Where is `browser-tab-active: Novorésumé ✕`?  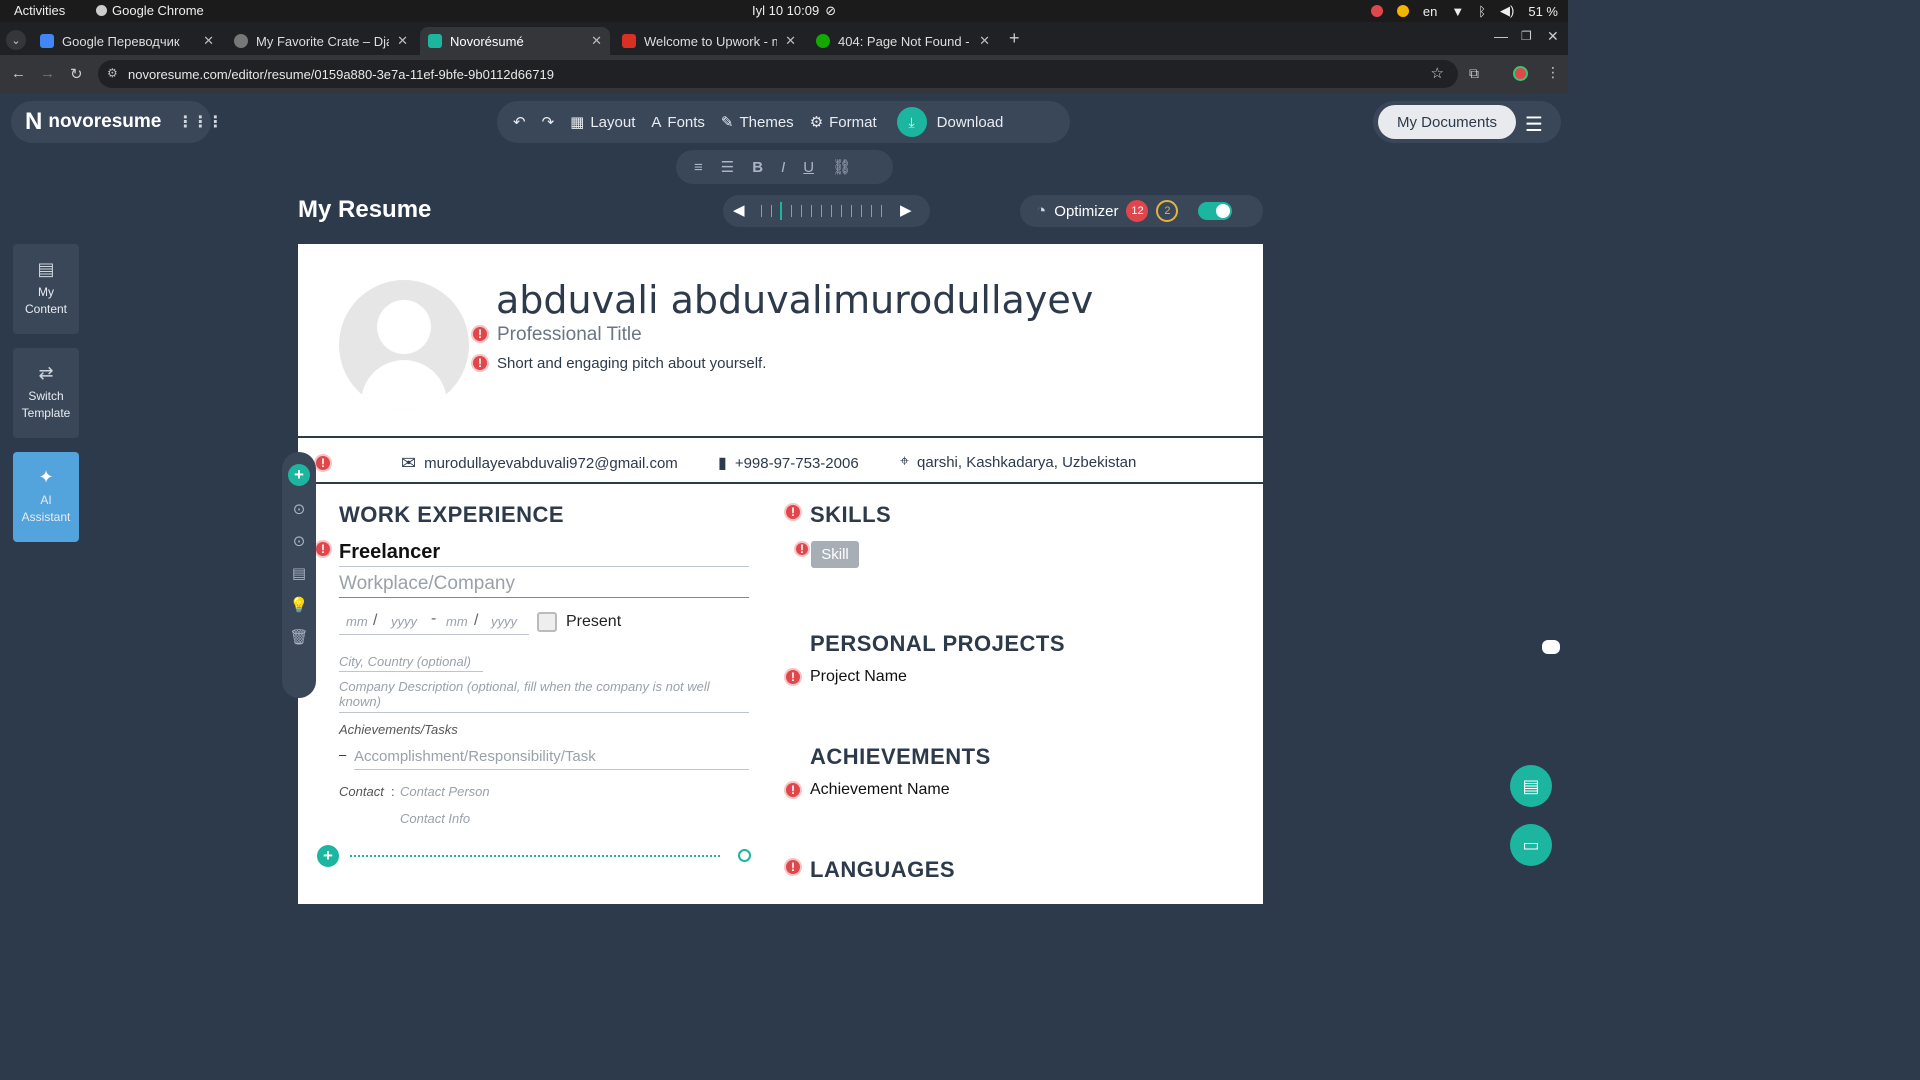 browser-tab-active: Novorésumé ✕ is located at coordinates (515, 41).